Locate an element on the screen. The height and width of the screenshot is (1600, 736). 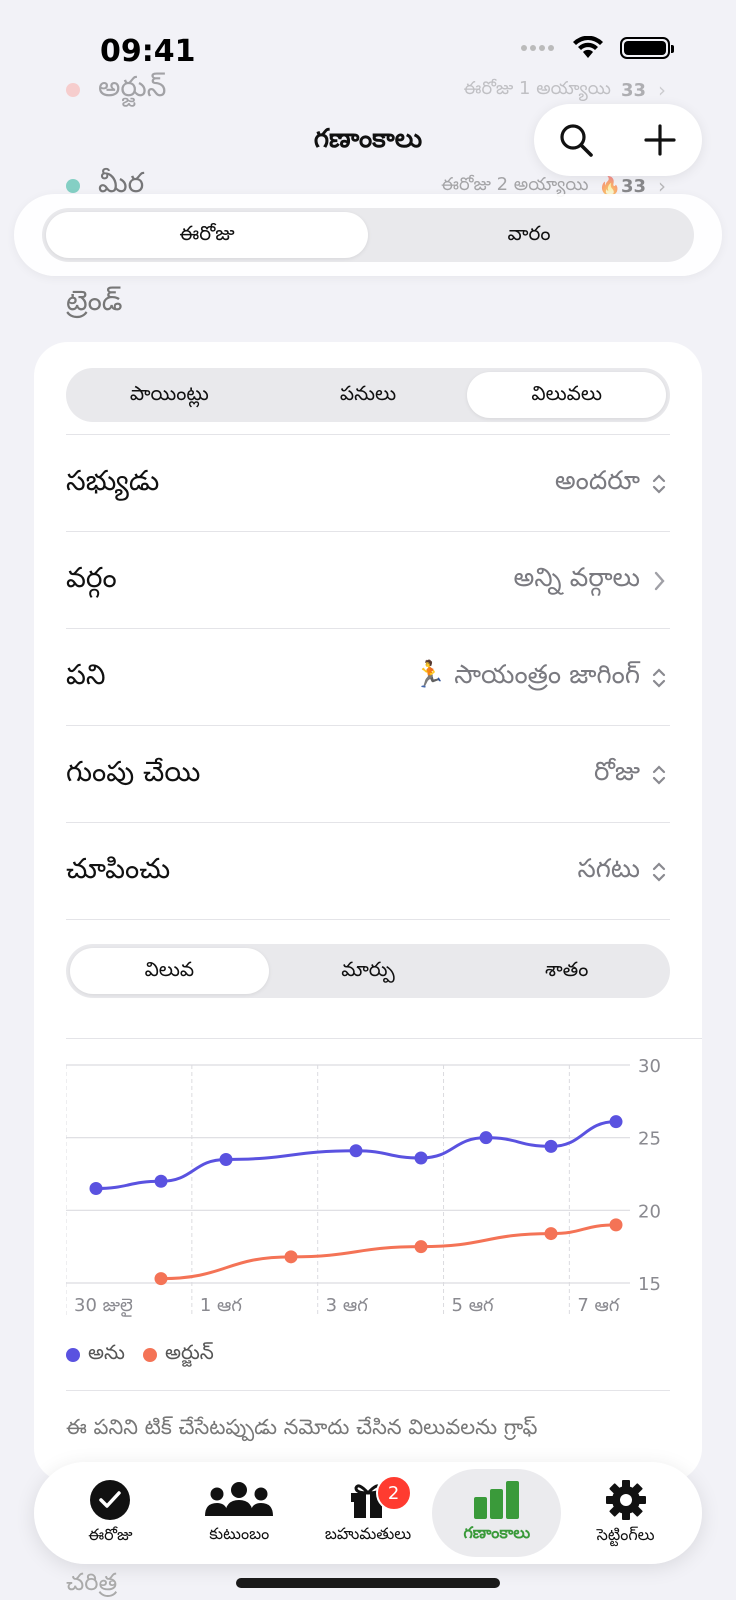
notification-badge: 2 is located at coordinates (393, 1493).